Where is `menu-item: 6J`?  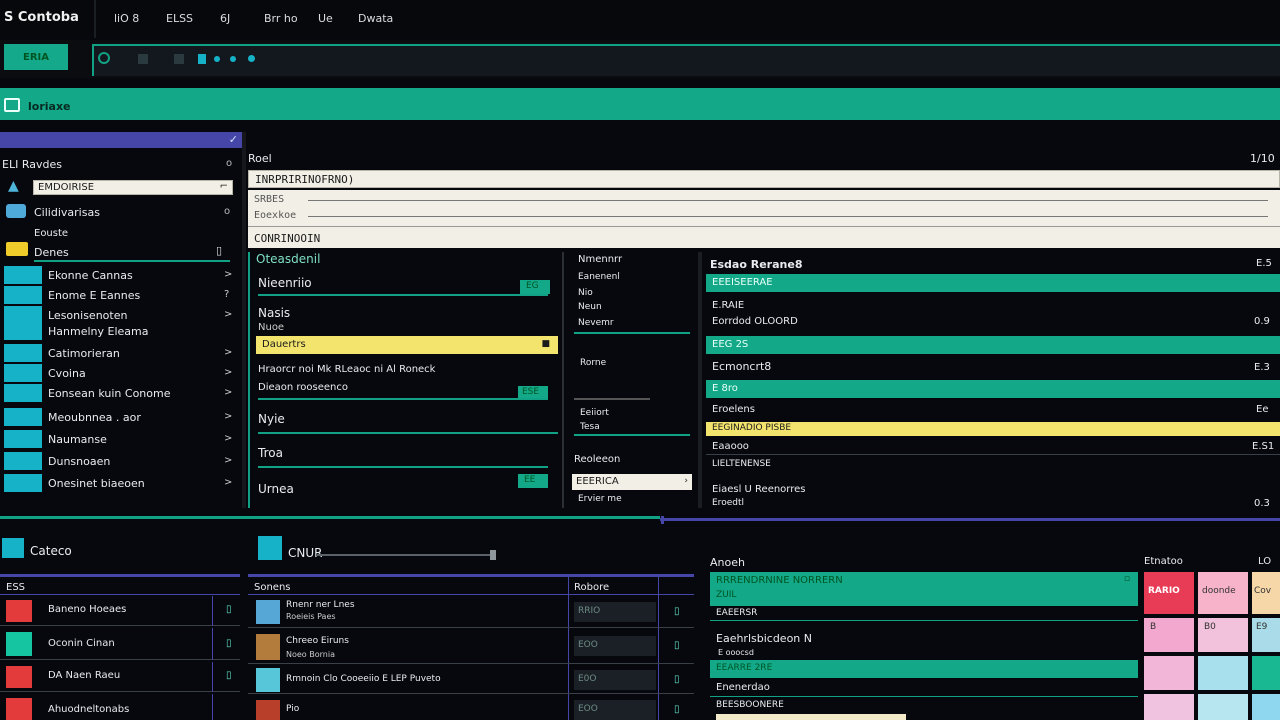 menu-item: 6J is located at coordinates (225, 18).